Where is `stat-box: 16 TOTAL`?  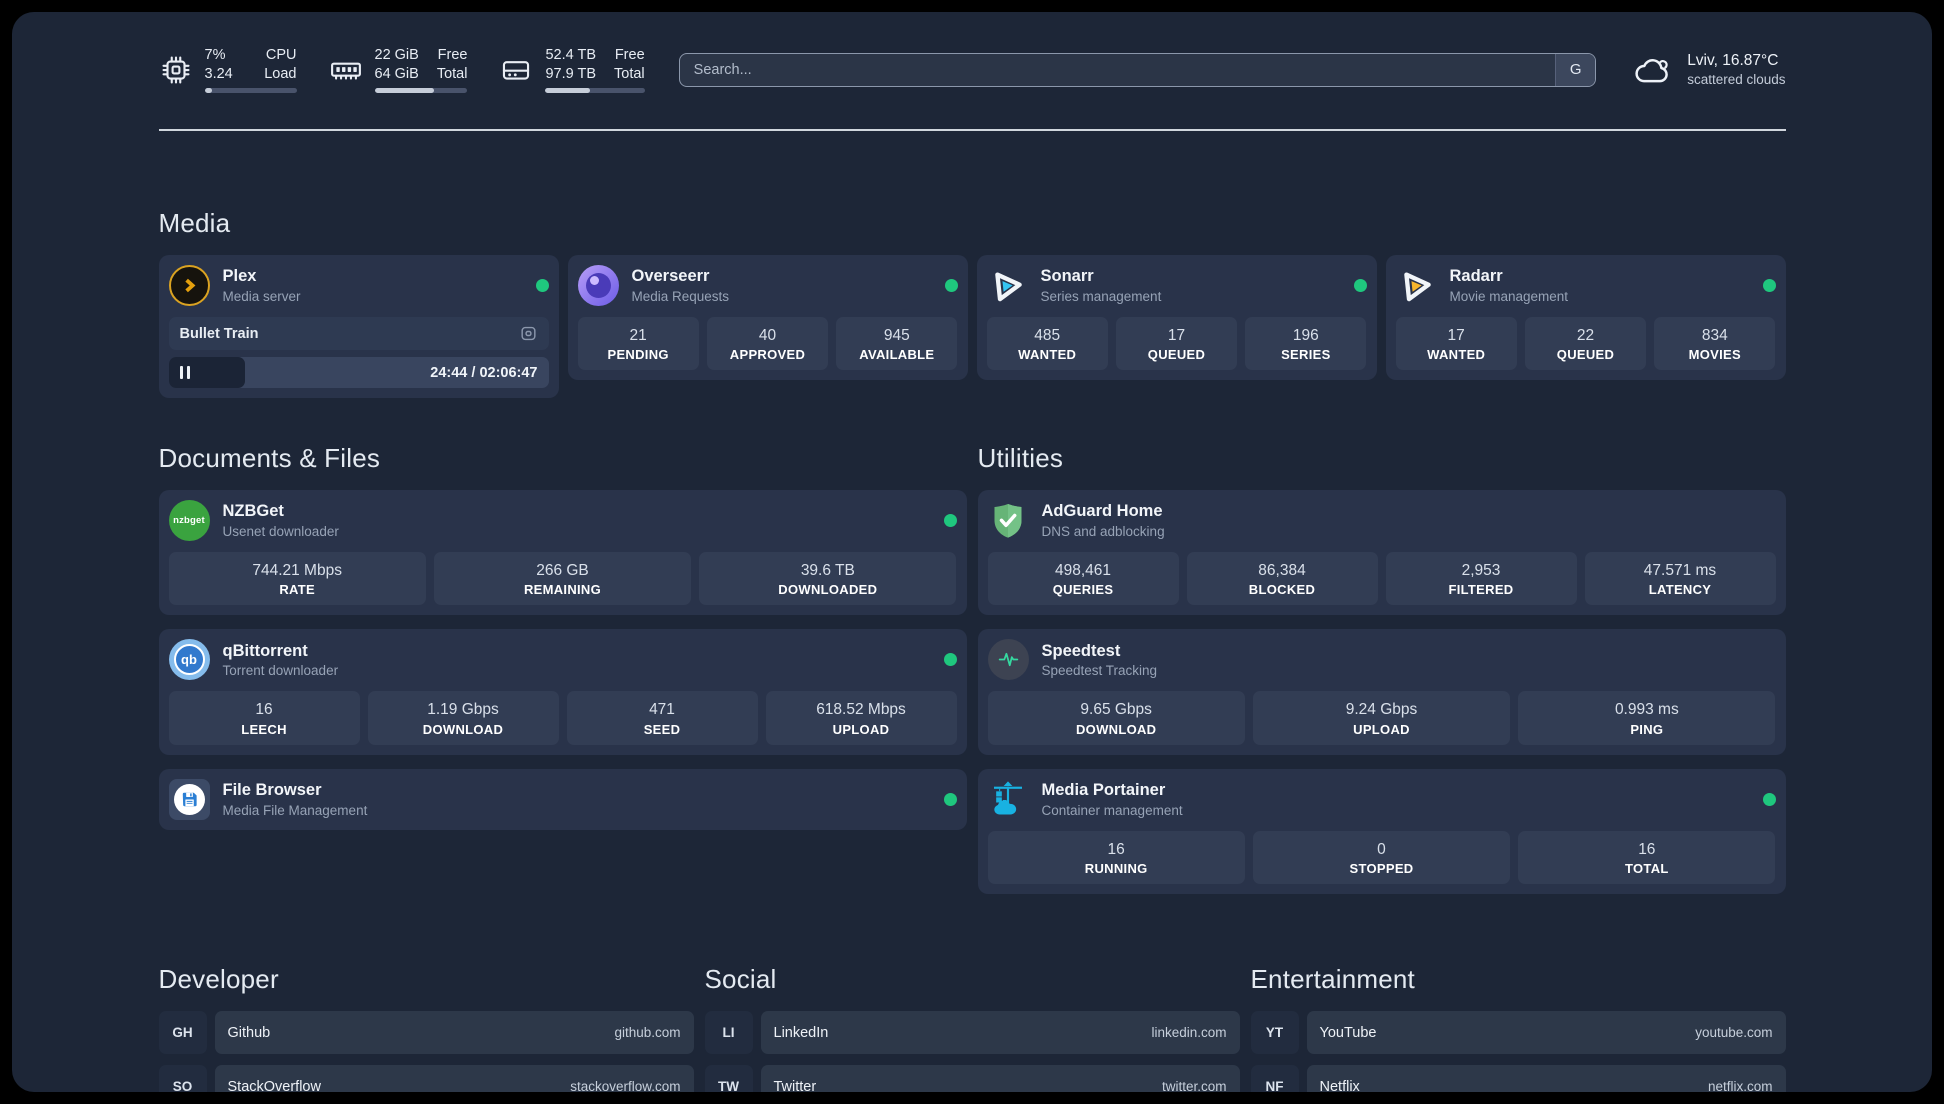 stat-box: 16 TOTAL is located at coordinates (1647, 857).